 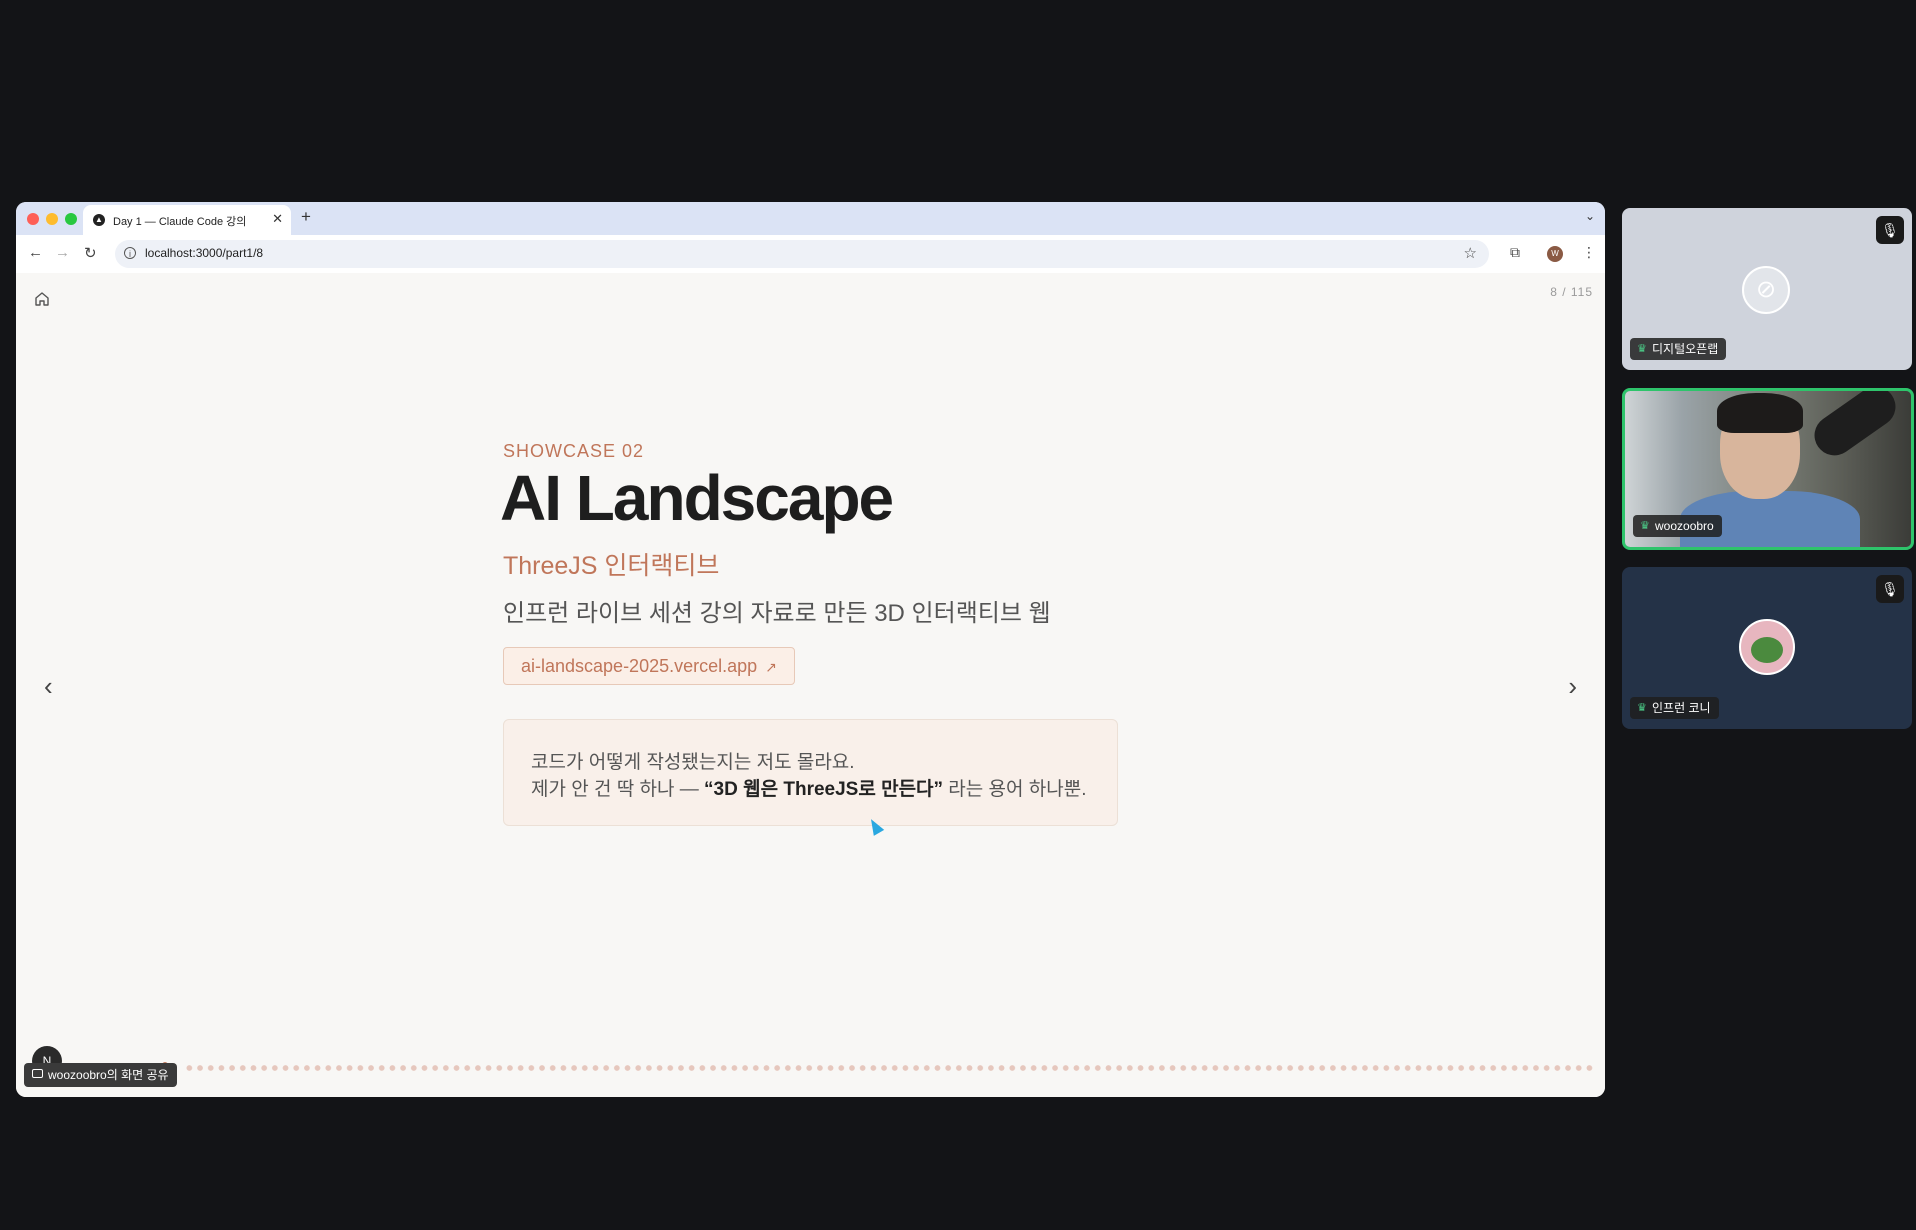 I want to click on favicon-icon: ▲, so click(x=99, y=220).